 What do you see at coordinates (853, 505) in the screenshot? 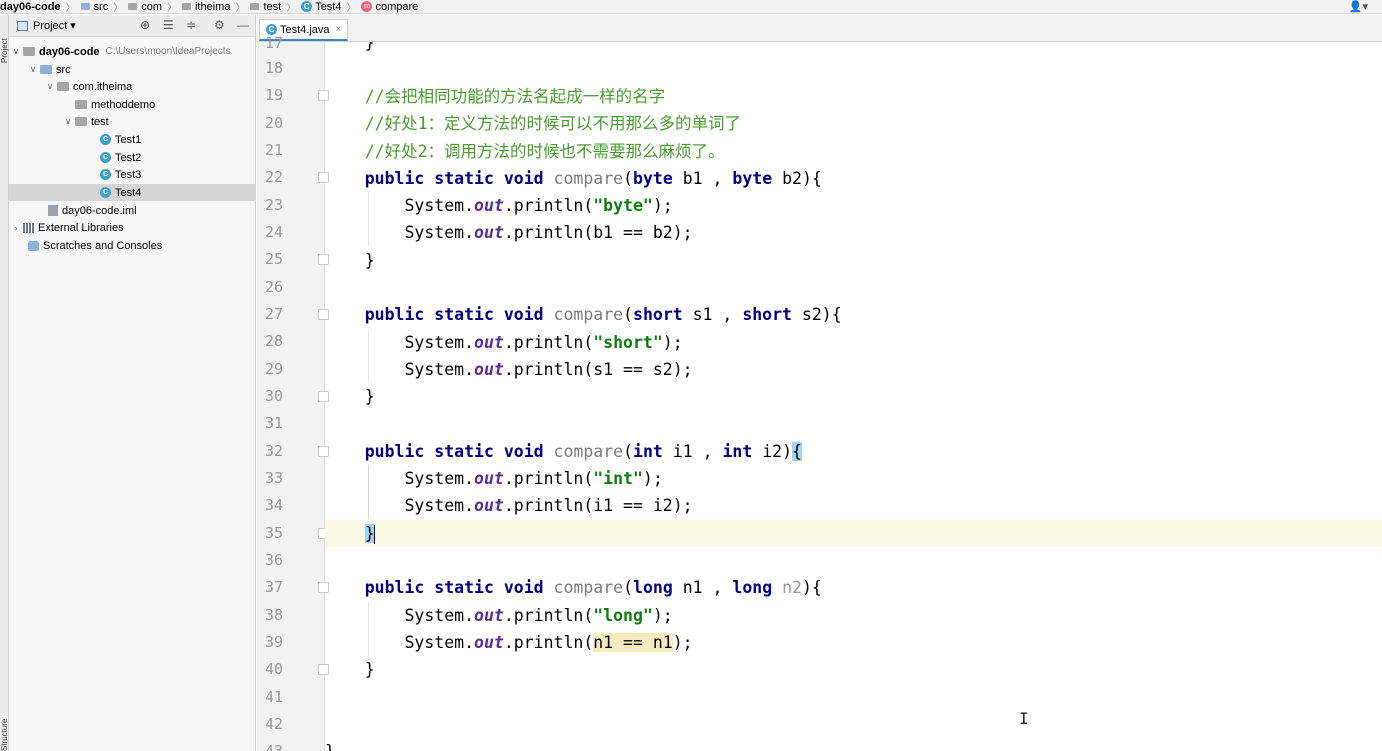
I see `code-line-34: System.out.println(i1 == i2);` at bounding box center [853, 505].